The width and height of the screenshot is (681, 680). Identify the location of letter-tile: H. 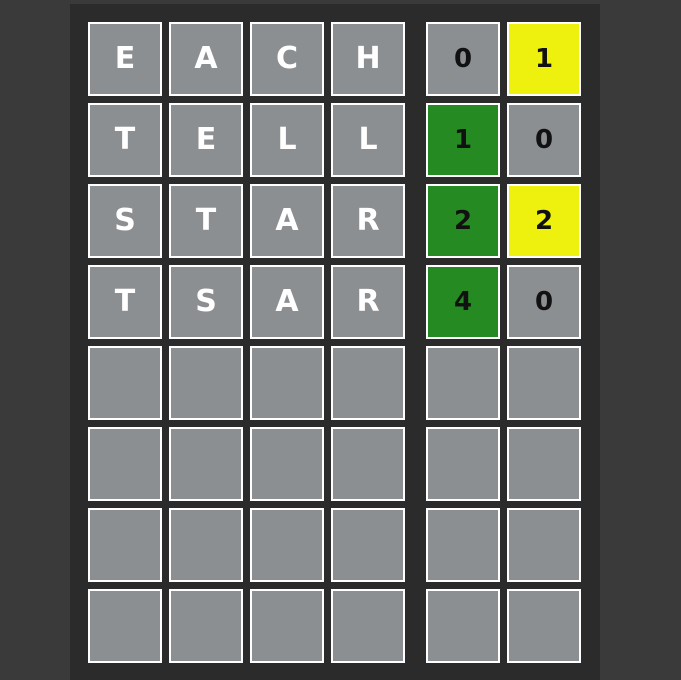
(368, 59).